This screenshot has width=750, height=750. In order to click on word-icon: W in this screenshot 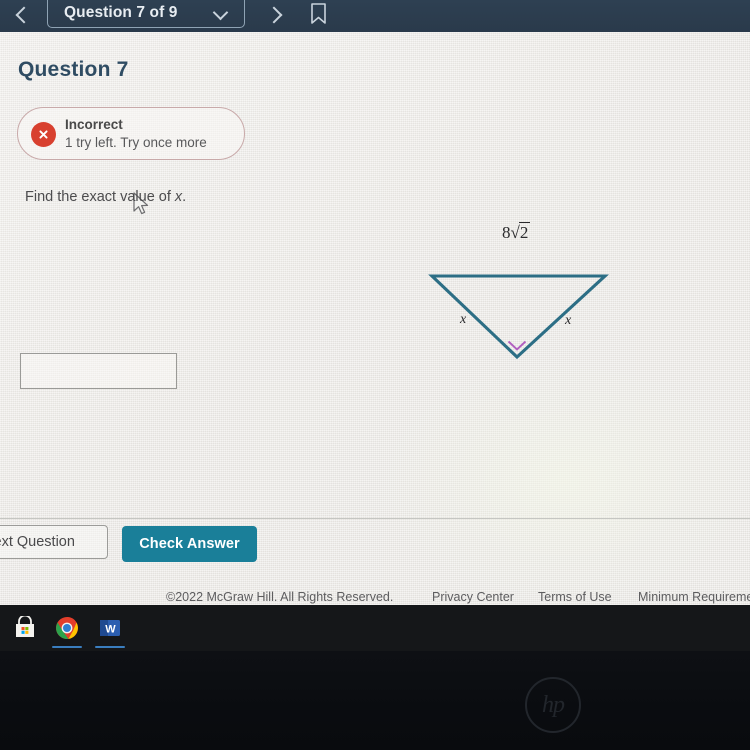, I will do `click(110, 628)`.